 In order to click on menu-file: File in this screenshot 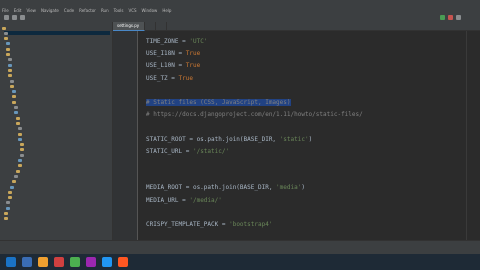, I will do `click(5, 10)`.